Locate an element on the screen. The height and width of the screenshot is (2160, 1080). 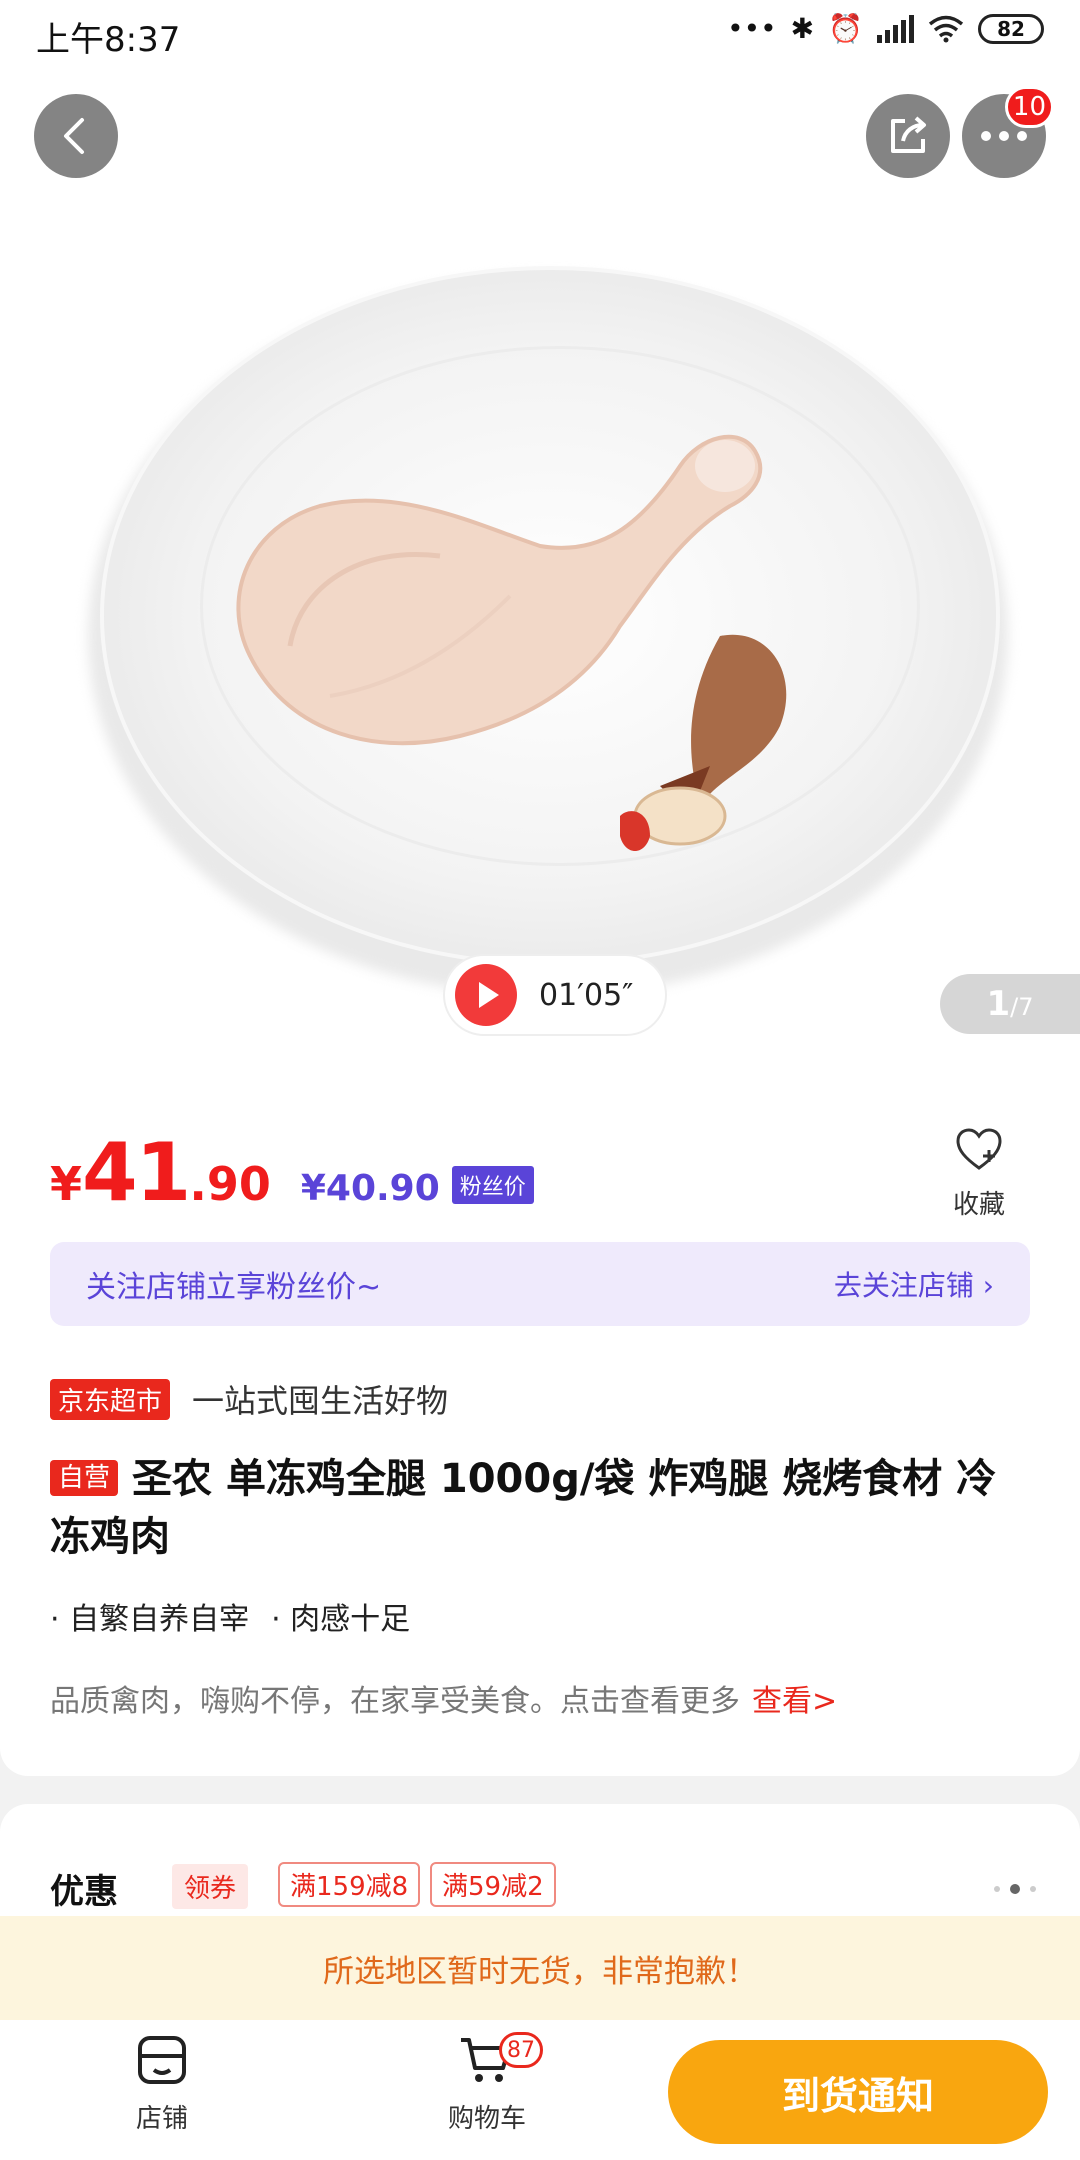
chevron-left-icon is located at coordinates (74, 136).